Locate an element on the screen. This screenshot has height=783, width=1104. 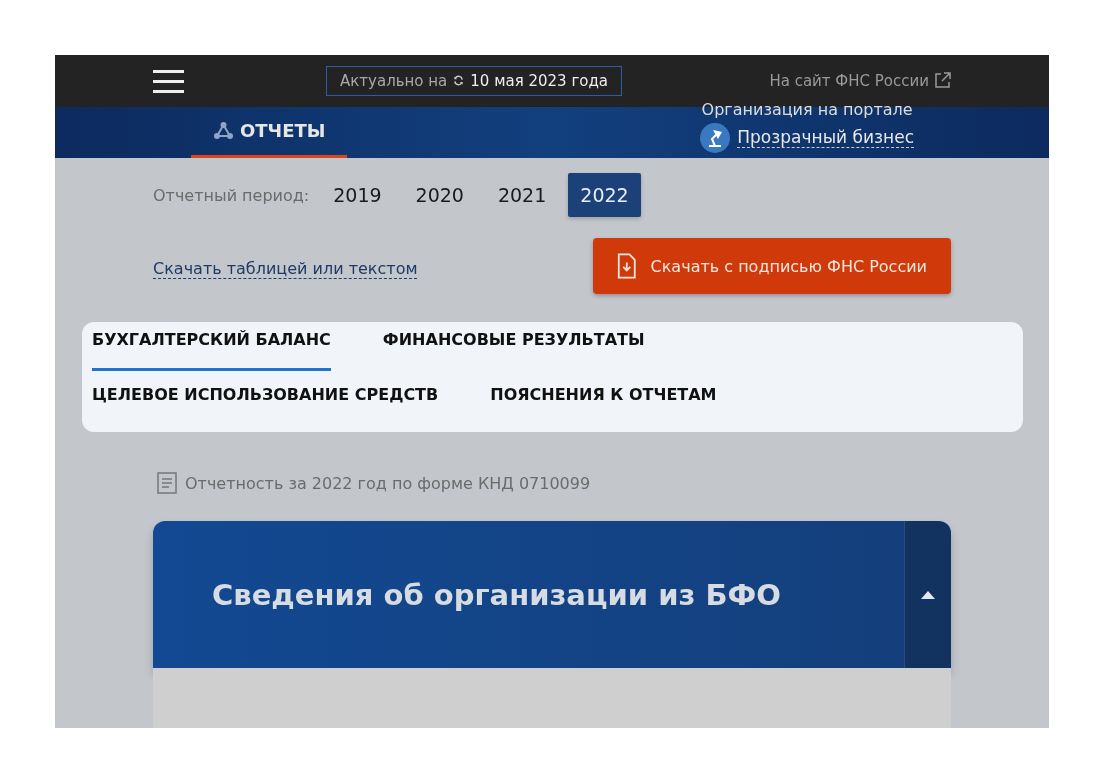
update-date: 10 мая 2023 года is located at coordinates (539, 80).